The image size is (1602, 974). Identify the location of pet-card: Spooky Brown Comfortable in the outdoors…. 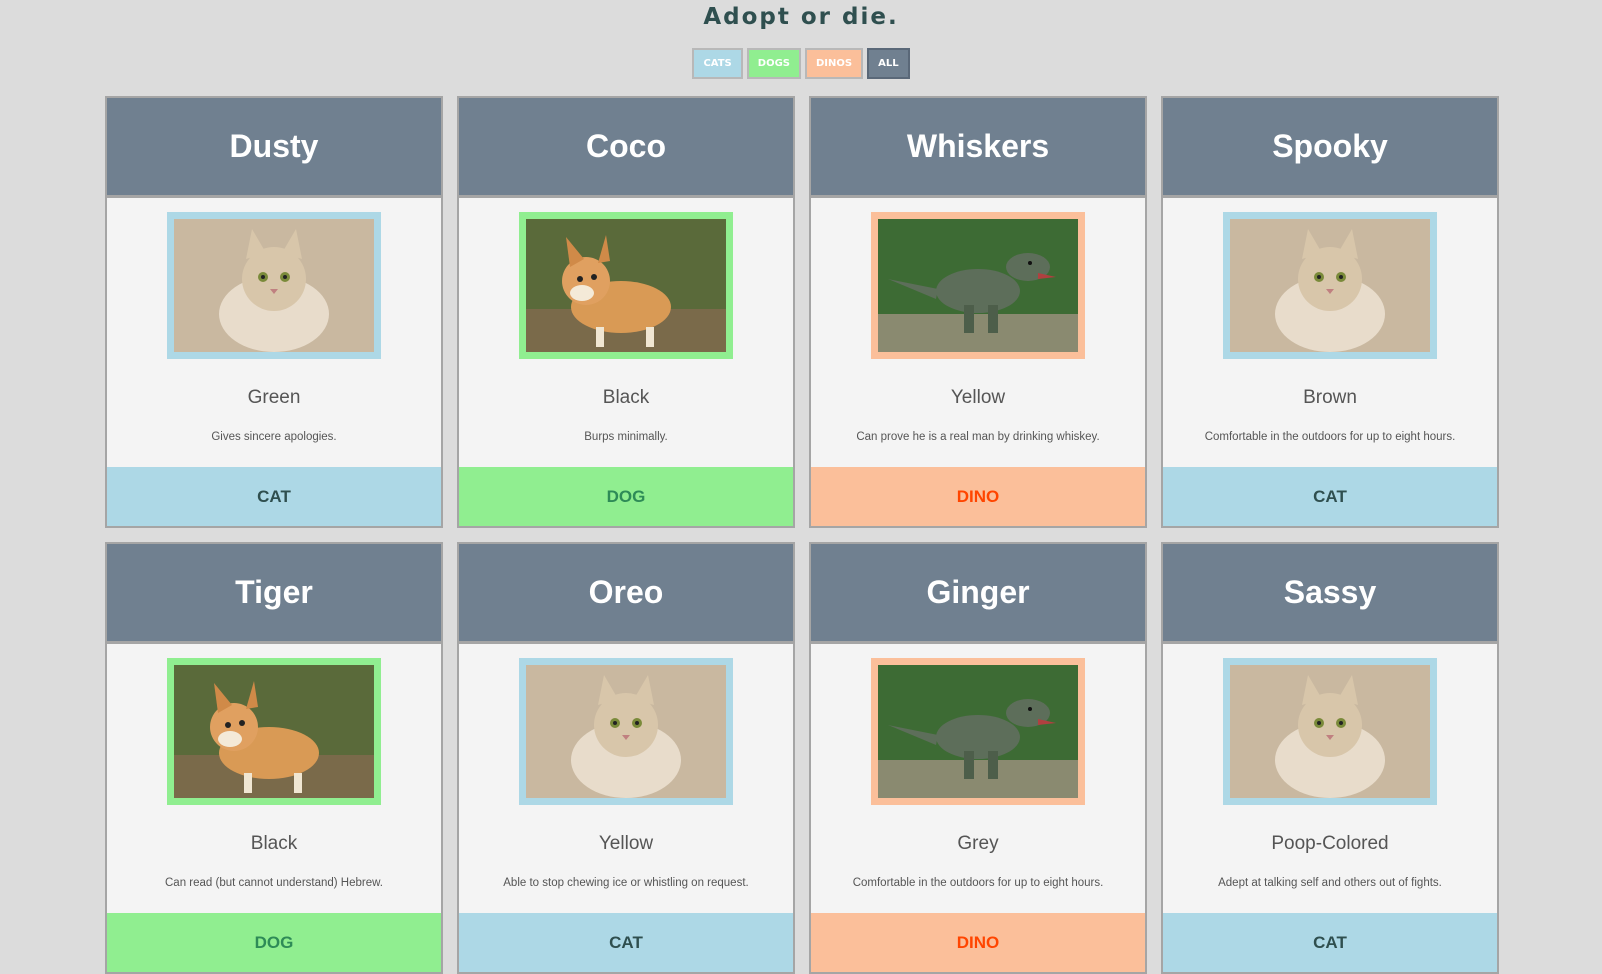
(1330, 312).